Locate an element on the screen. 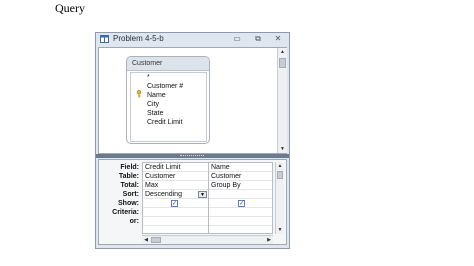 This screenshot has width=474, height=266. splitter-grip is located at coordinates (192, 156).